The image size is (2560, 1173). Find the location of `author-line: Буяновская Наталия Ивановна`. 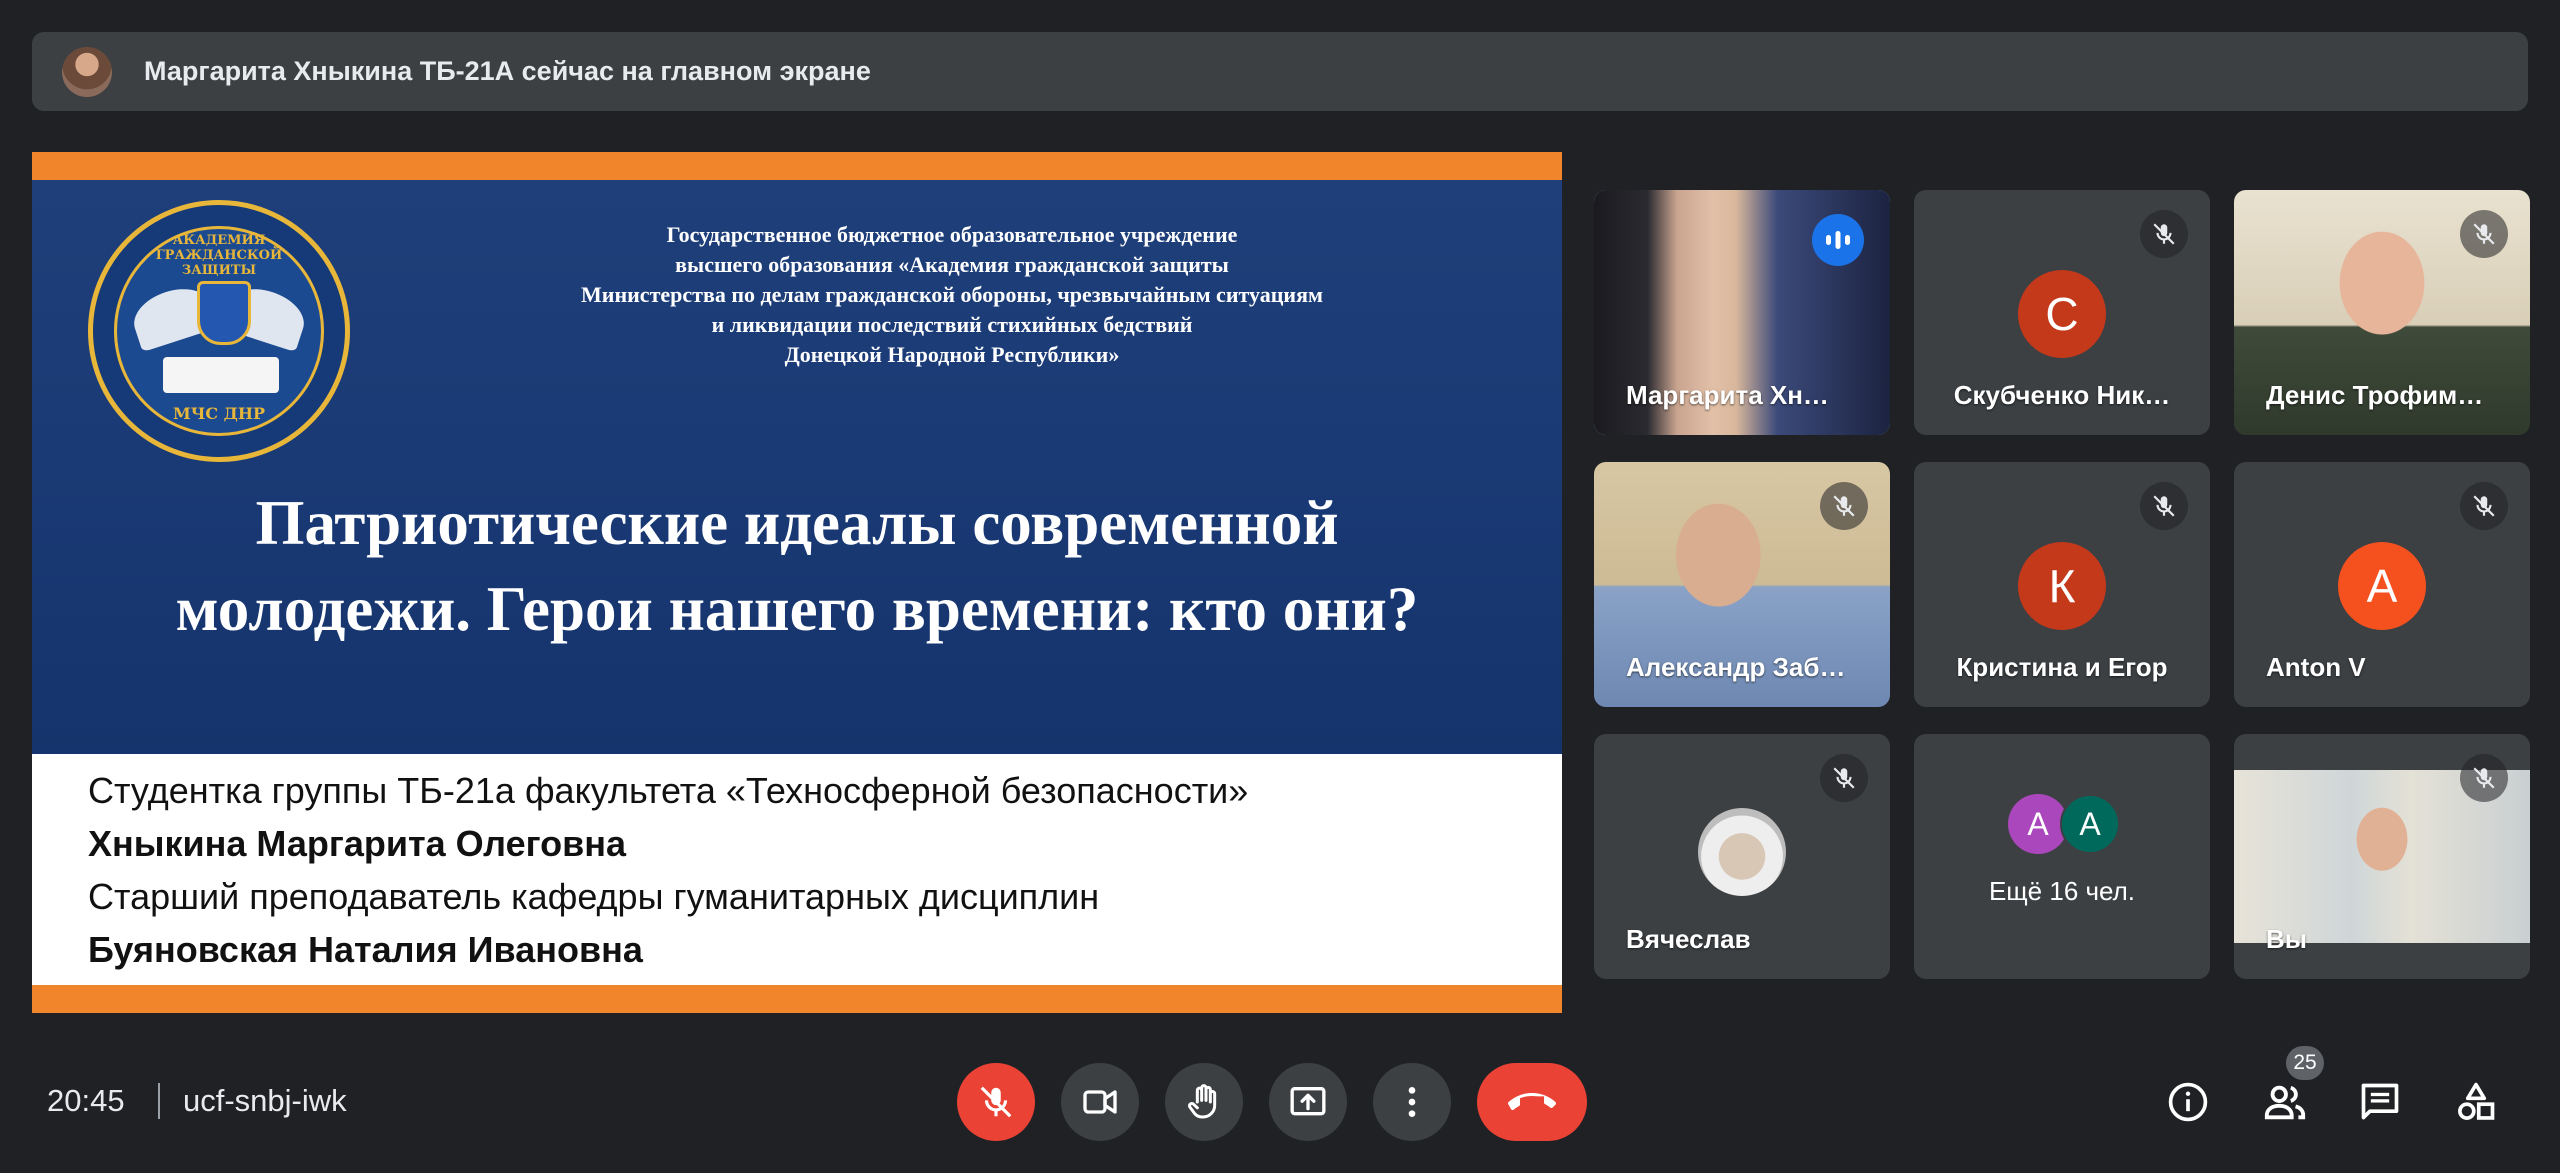

author-line: Буяновская Наталия Ивановна is located at coordinates (365, 949).